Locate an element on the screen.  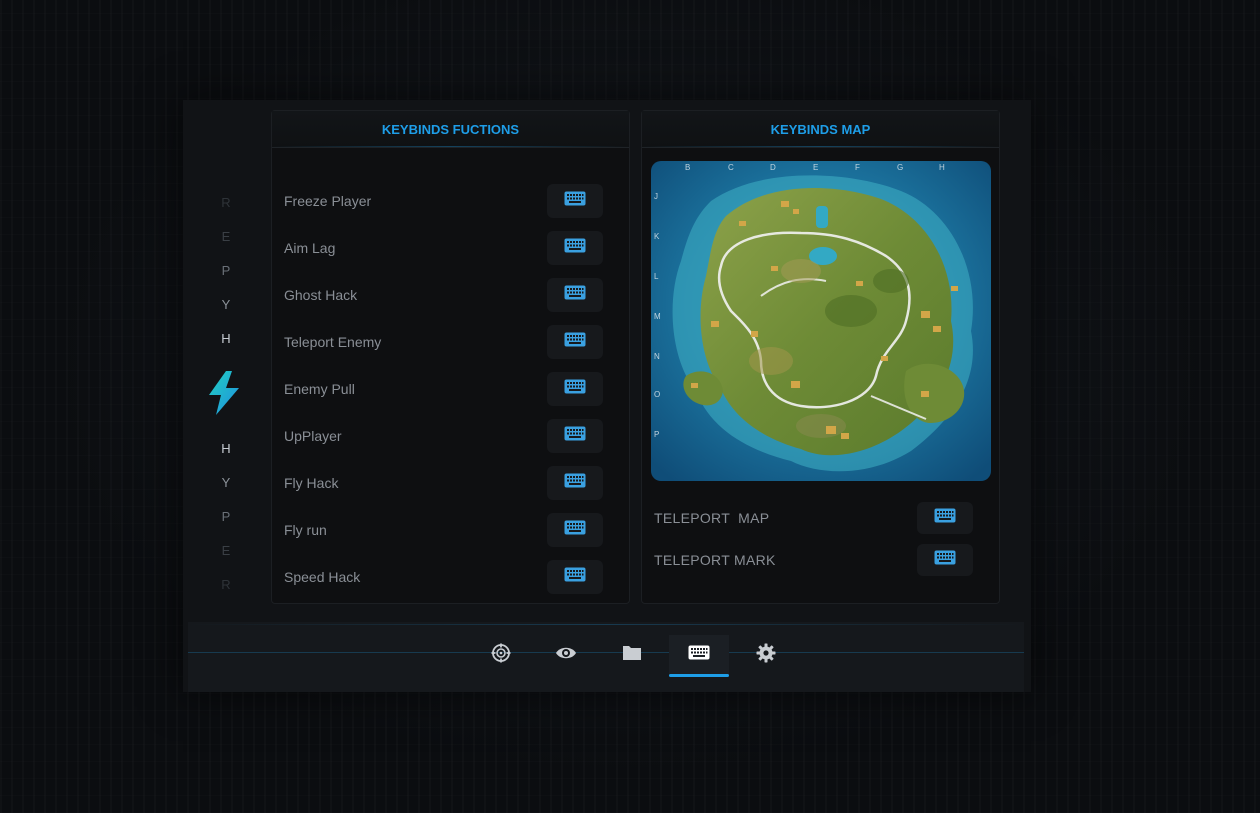
nav-aim-button is located at coordinates (501, 655).